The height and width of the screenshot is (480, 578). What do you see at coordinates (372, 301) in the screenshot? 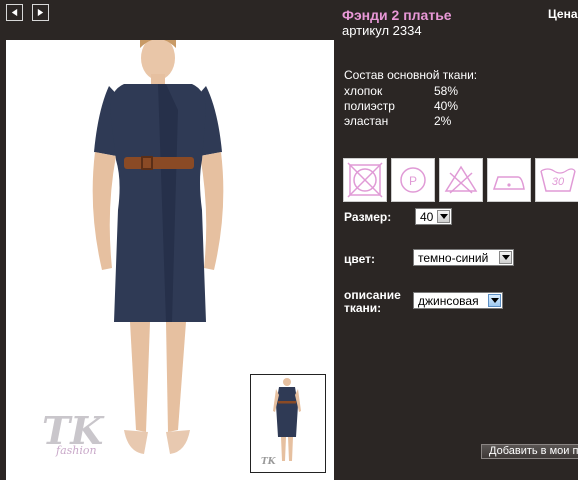
I see `fabric-desc-label: описание ткани:` at bounding box center [372, 301].